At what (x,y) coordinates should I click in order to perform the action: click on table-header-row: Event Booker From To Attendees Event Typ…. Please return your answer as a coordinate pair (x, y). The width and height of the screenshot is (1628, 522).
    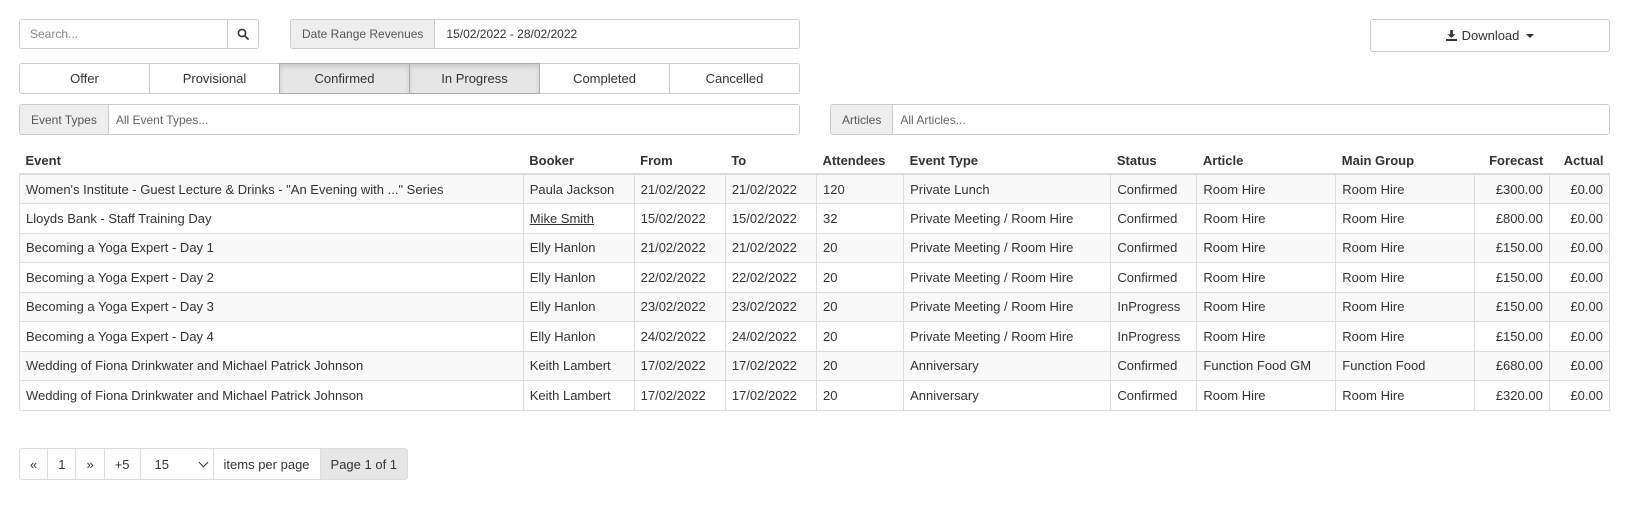
    Looking at the image, I should click on (814, 161).